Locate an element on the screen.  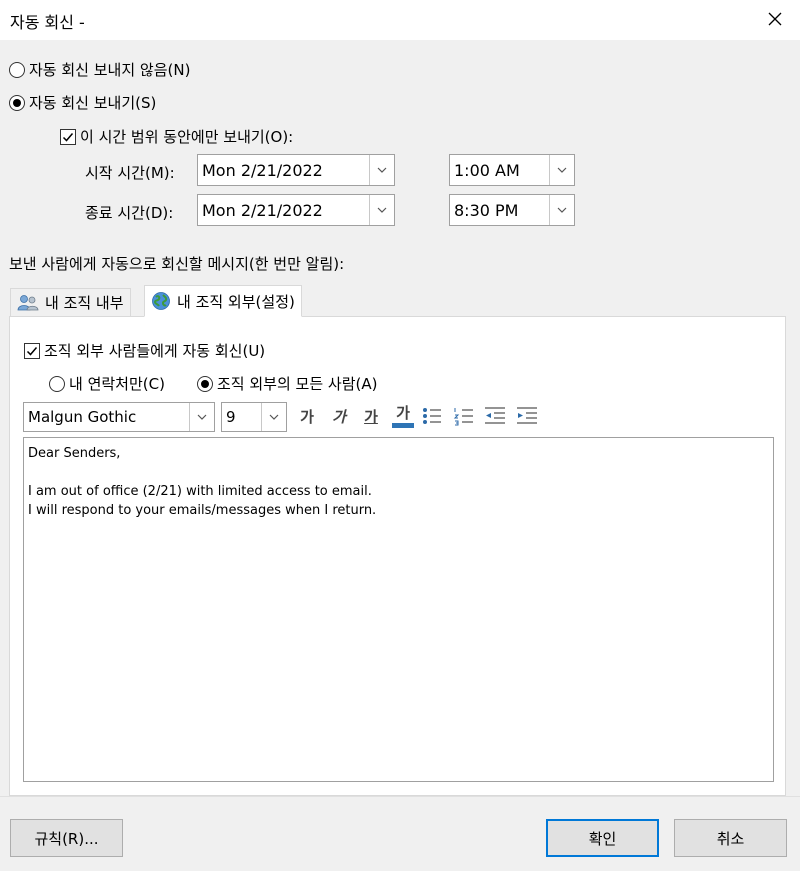
font-size-dropdown is located at coordinates (273, 417).